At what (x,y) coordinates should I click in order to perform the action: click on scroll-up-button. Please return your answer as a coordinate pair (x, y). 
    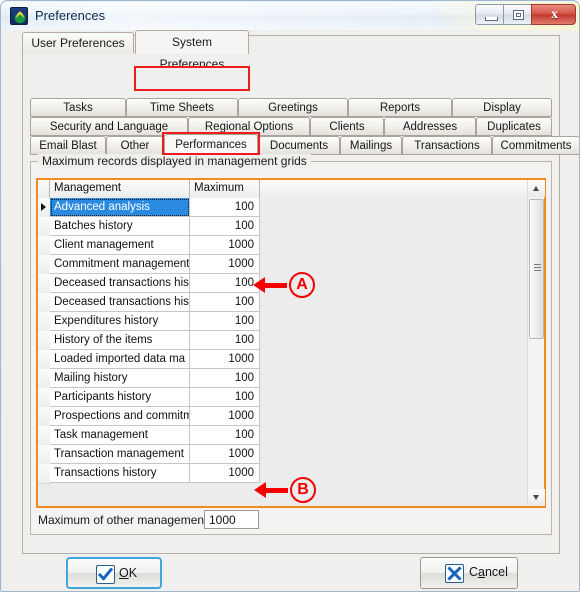
    Looking at the image, I should click on (536, 188).